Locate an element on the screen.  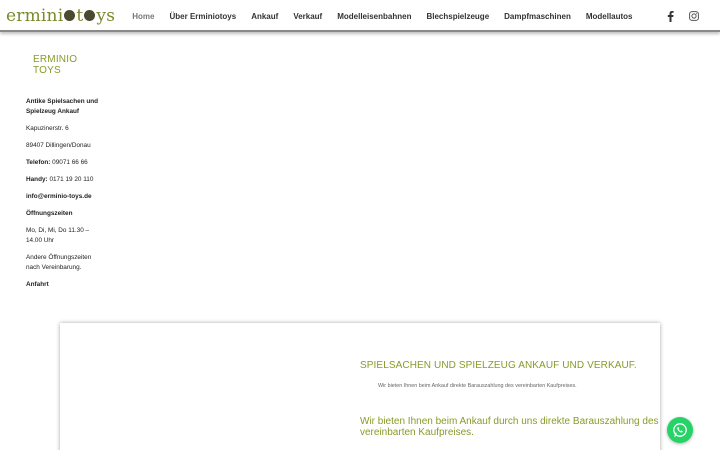
logo: ermini t ys is located at coordinates (60, 16).